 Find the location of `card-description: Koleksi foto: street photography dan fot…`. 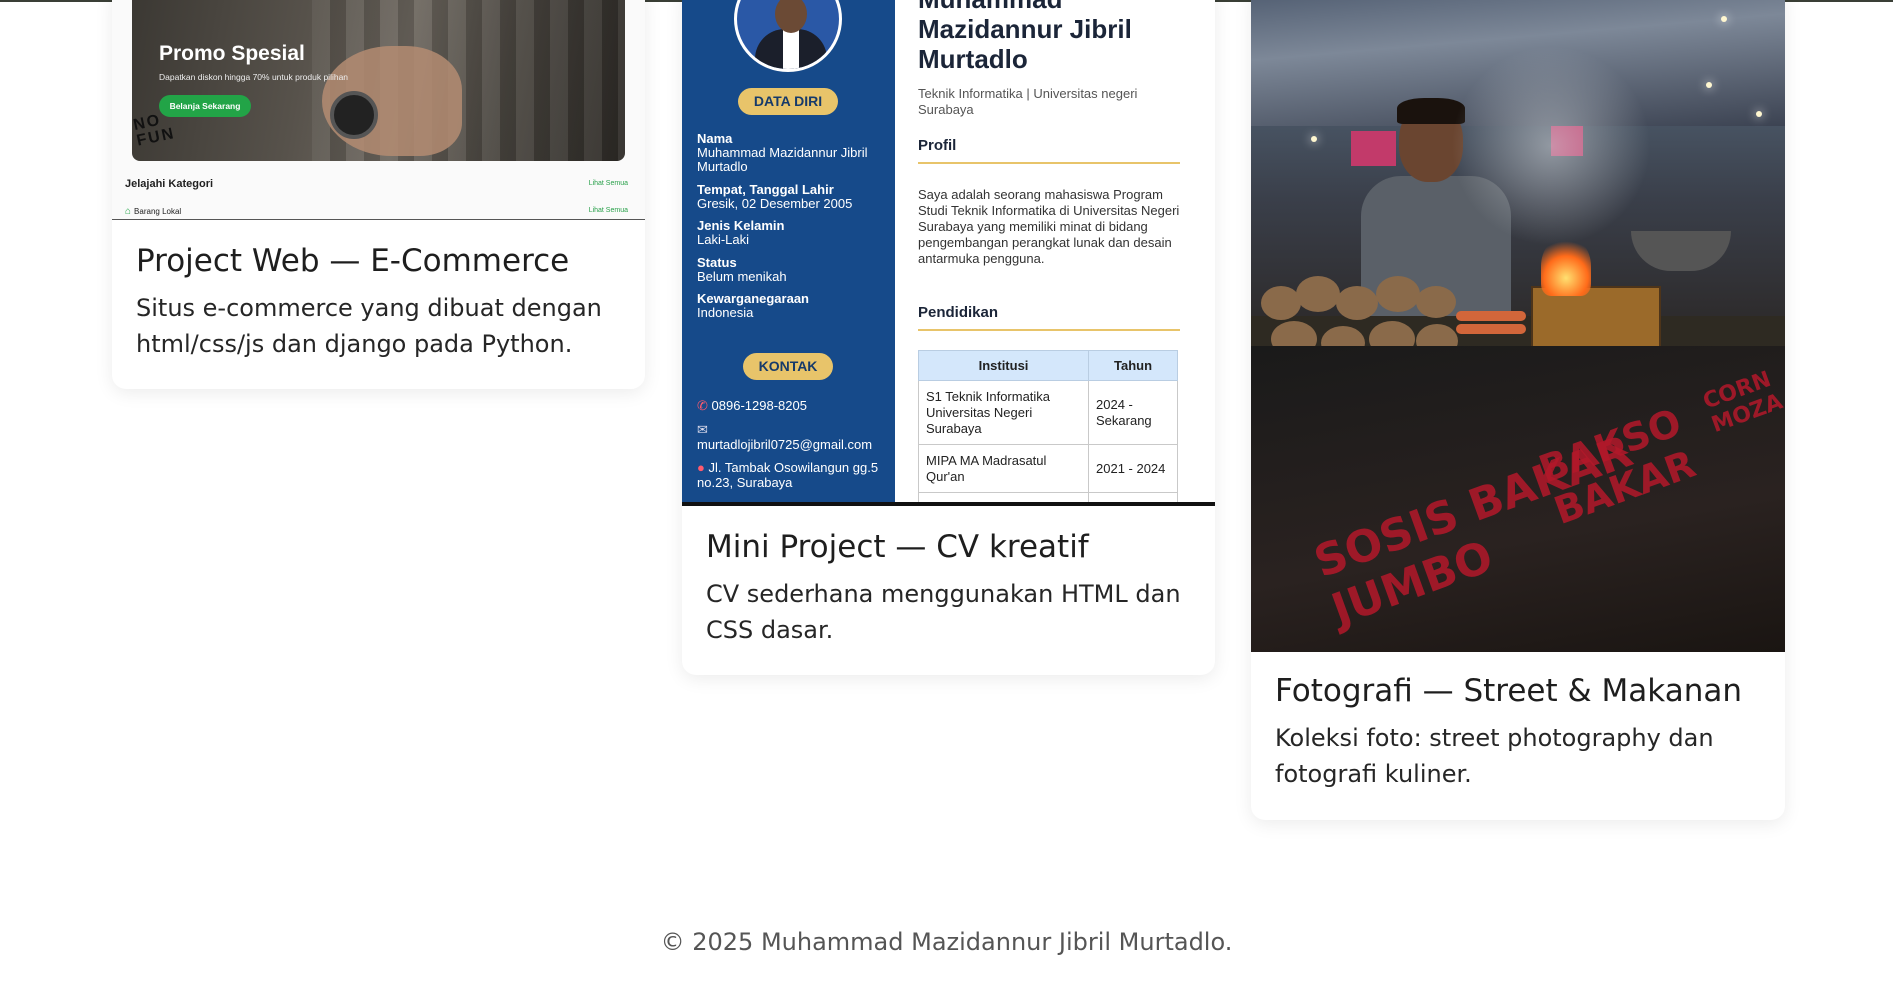

card-description: Koleksi foto: street photography dan fot… is located at coordinates (1494, 756).